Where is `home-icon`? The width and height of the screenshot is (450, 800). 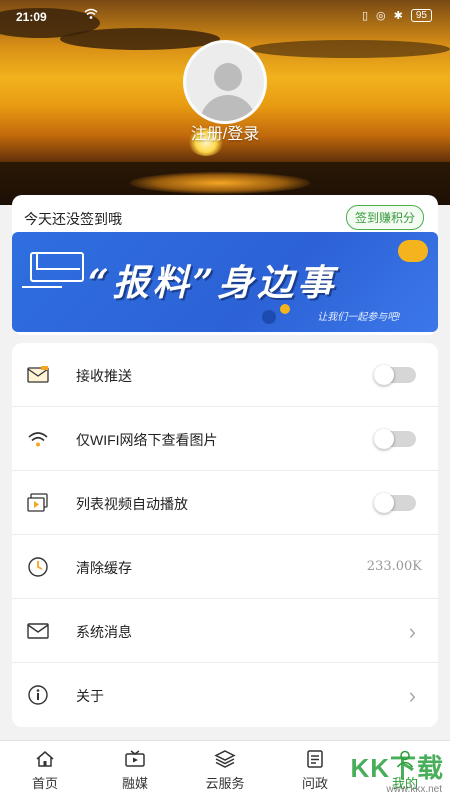 home-icon is located at coordinates (45, 759).